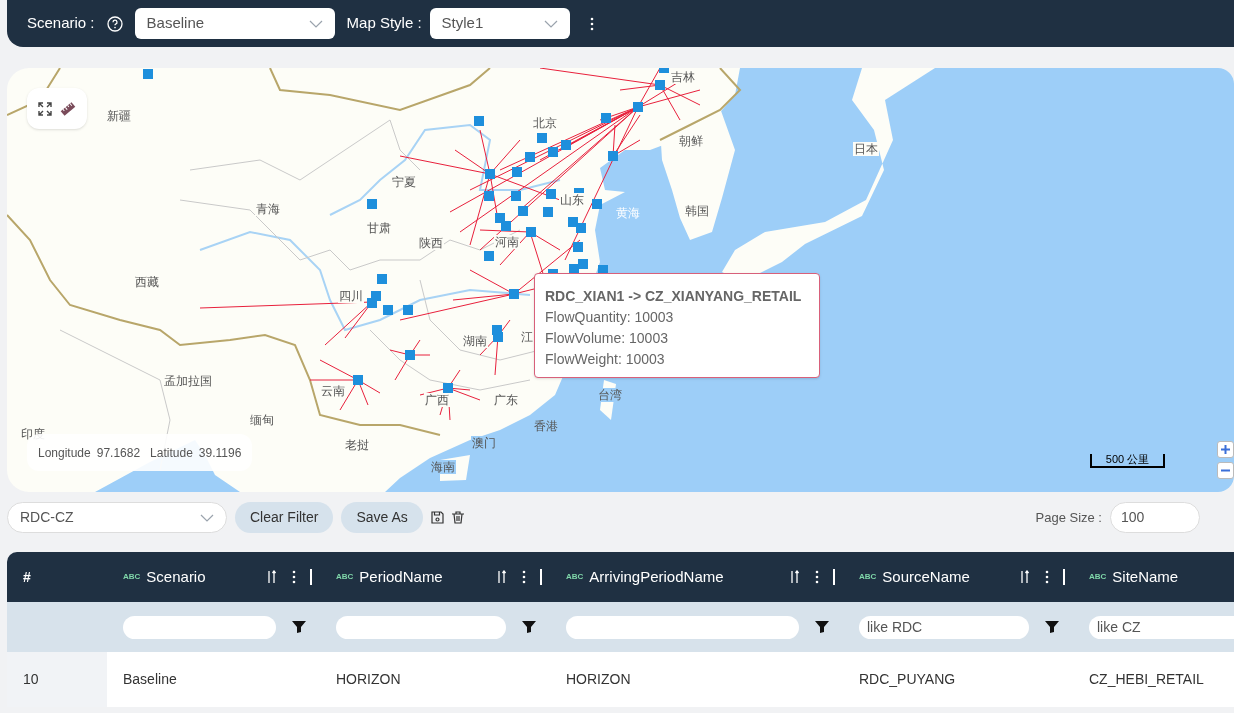  What do you see at coordinates (628, 213) in the screenshot?
I see `place-label: 黄海` at bounding box center [628, 213].